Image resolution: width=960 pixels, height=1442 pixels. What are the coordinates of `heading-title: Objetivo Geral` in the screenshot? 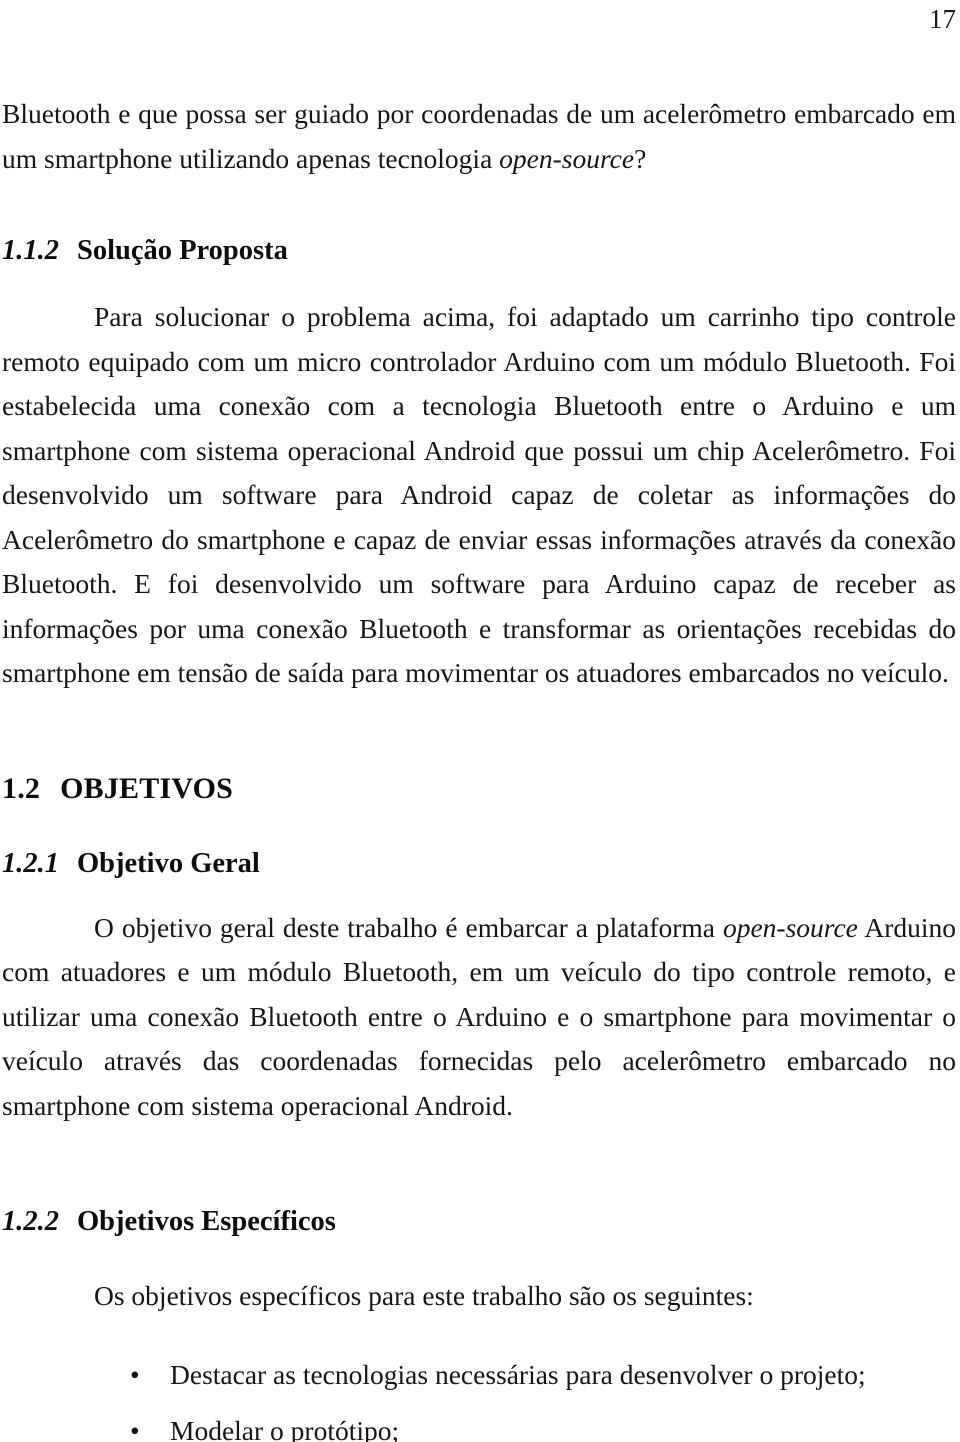 It's located at (168, 863).